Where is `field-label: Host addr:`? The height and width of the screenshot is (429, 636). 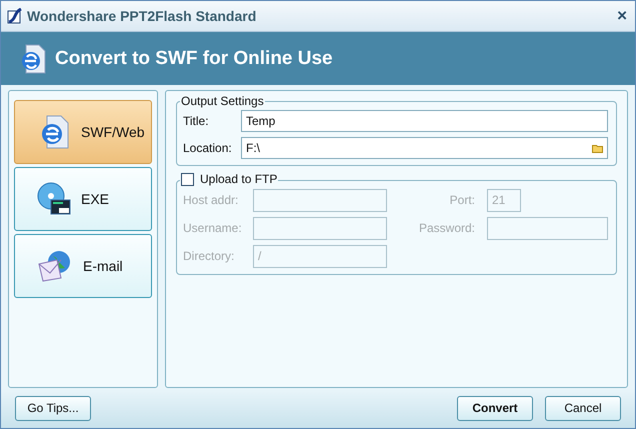
field-label: Host addr: is located at coordinates (211, 200).